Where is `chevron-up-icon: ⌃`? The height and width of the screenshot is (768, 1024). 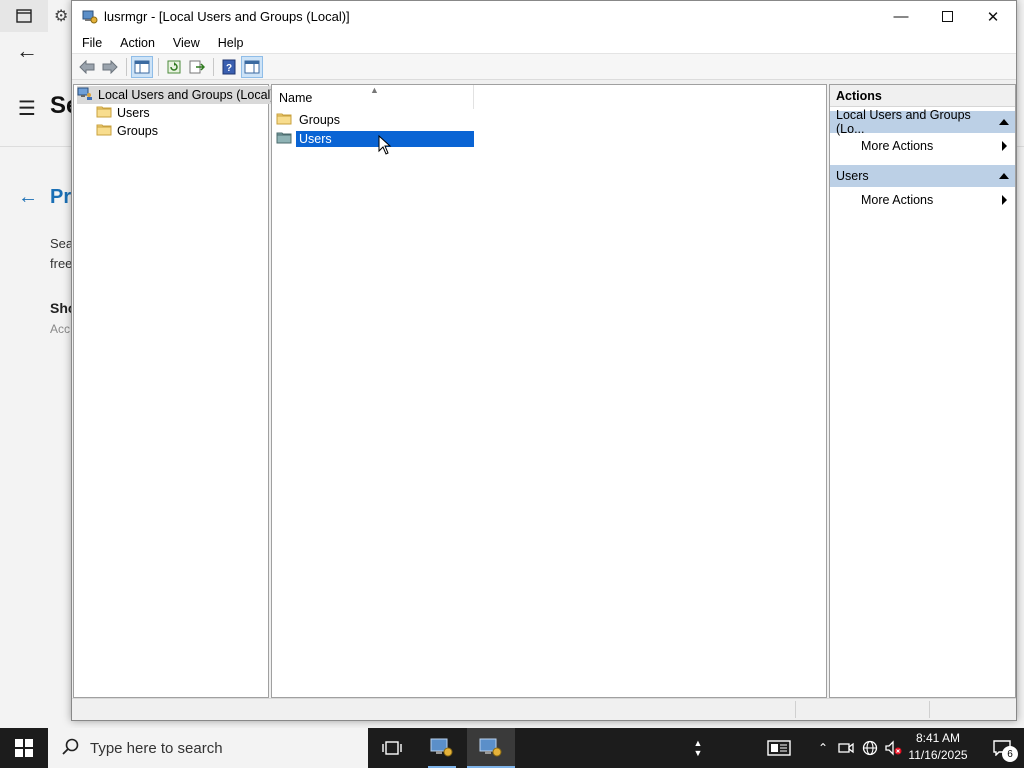
chevron-up-icon: ⌃ is located at coordinates (823, 748).